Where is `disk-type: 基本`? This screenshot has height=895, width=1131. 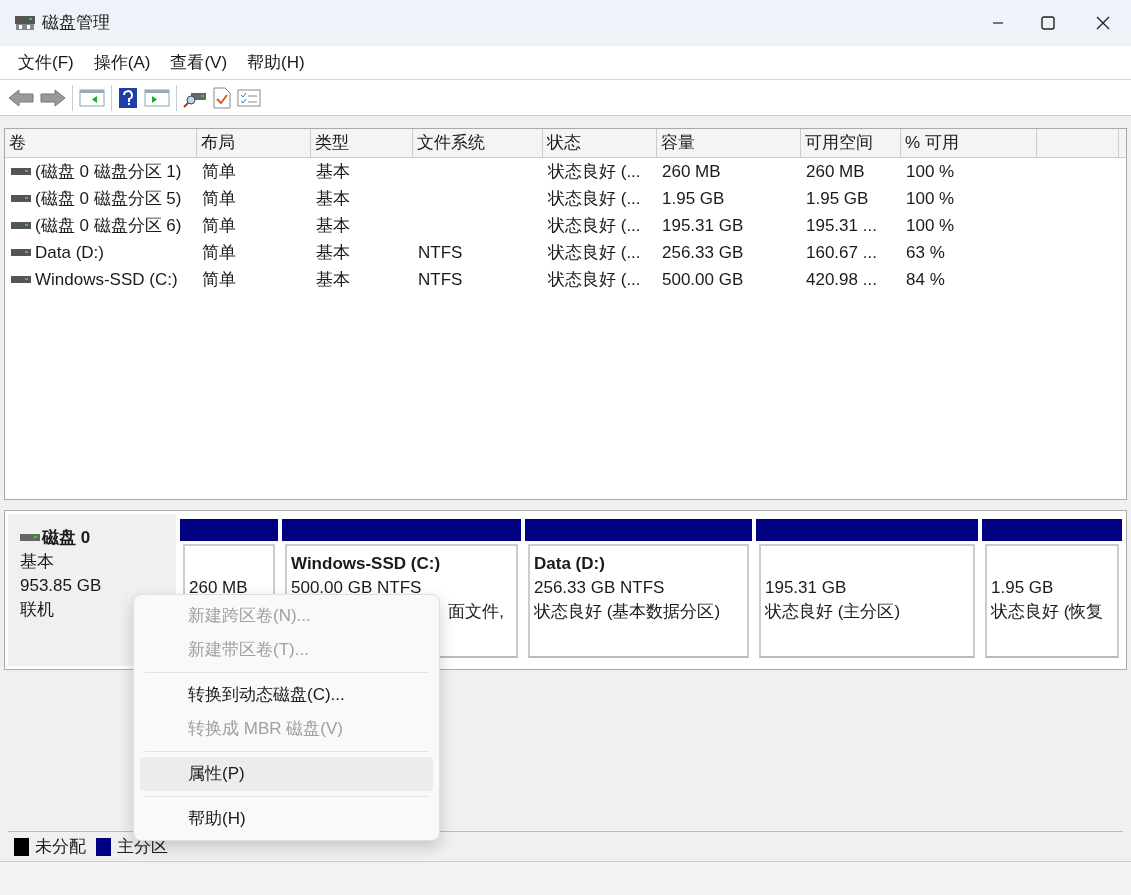 disk-type: 基本 is located at coordinates (37, 562).